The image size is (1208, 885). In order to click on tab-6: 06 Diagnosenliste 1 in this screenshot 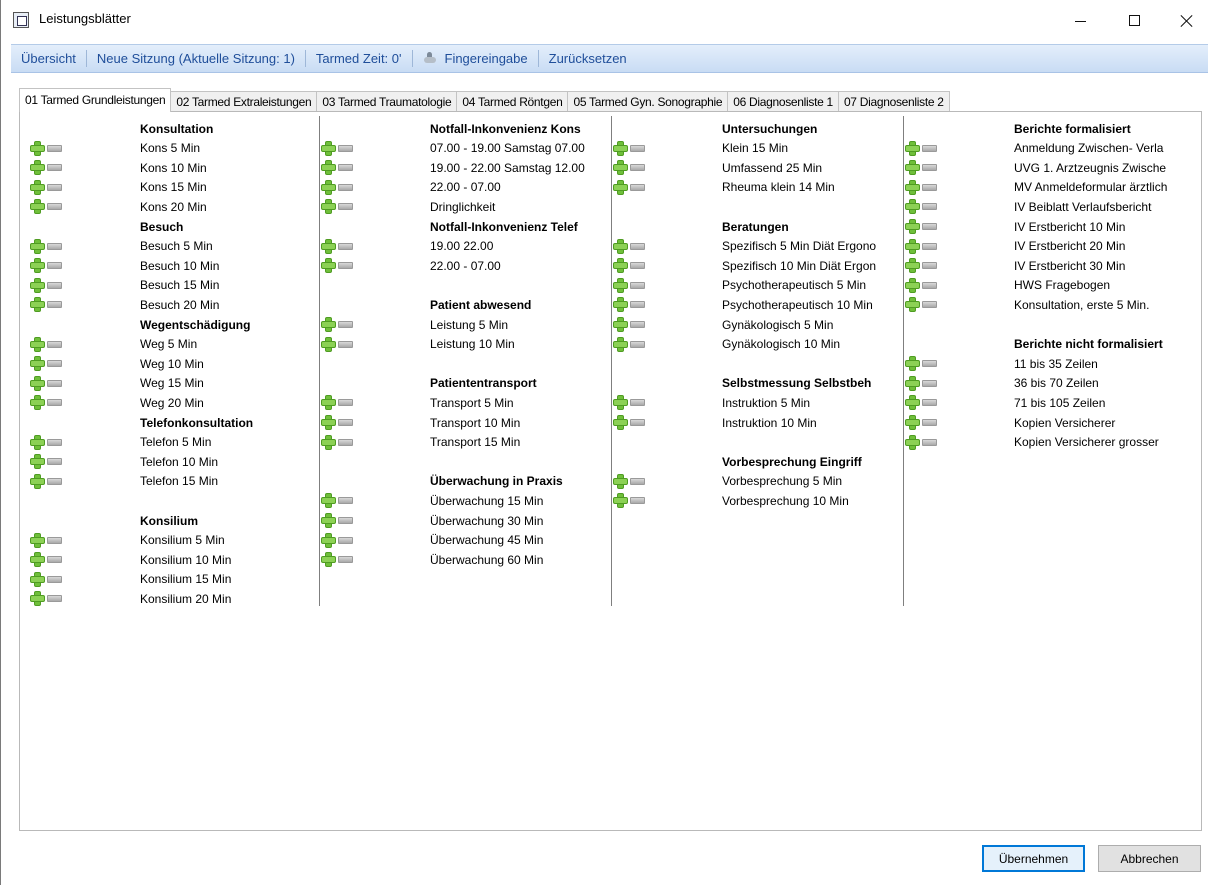, I will do `click(783, 101)`.